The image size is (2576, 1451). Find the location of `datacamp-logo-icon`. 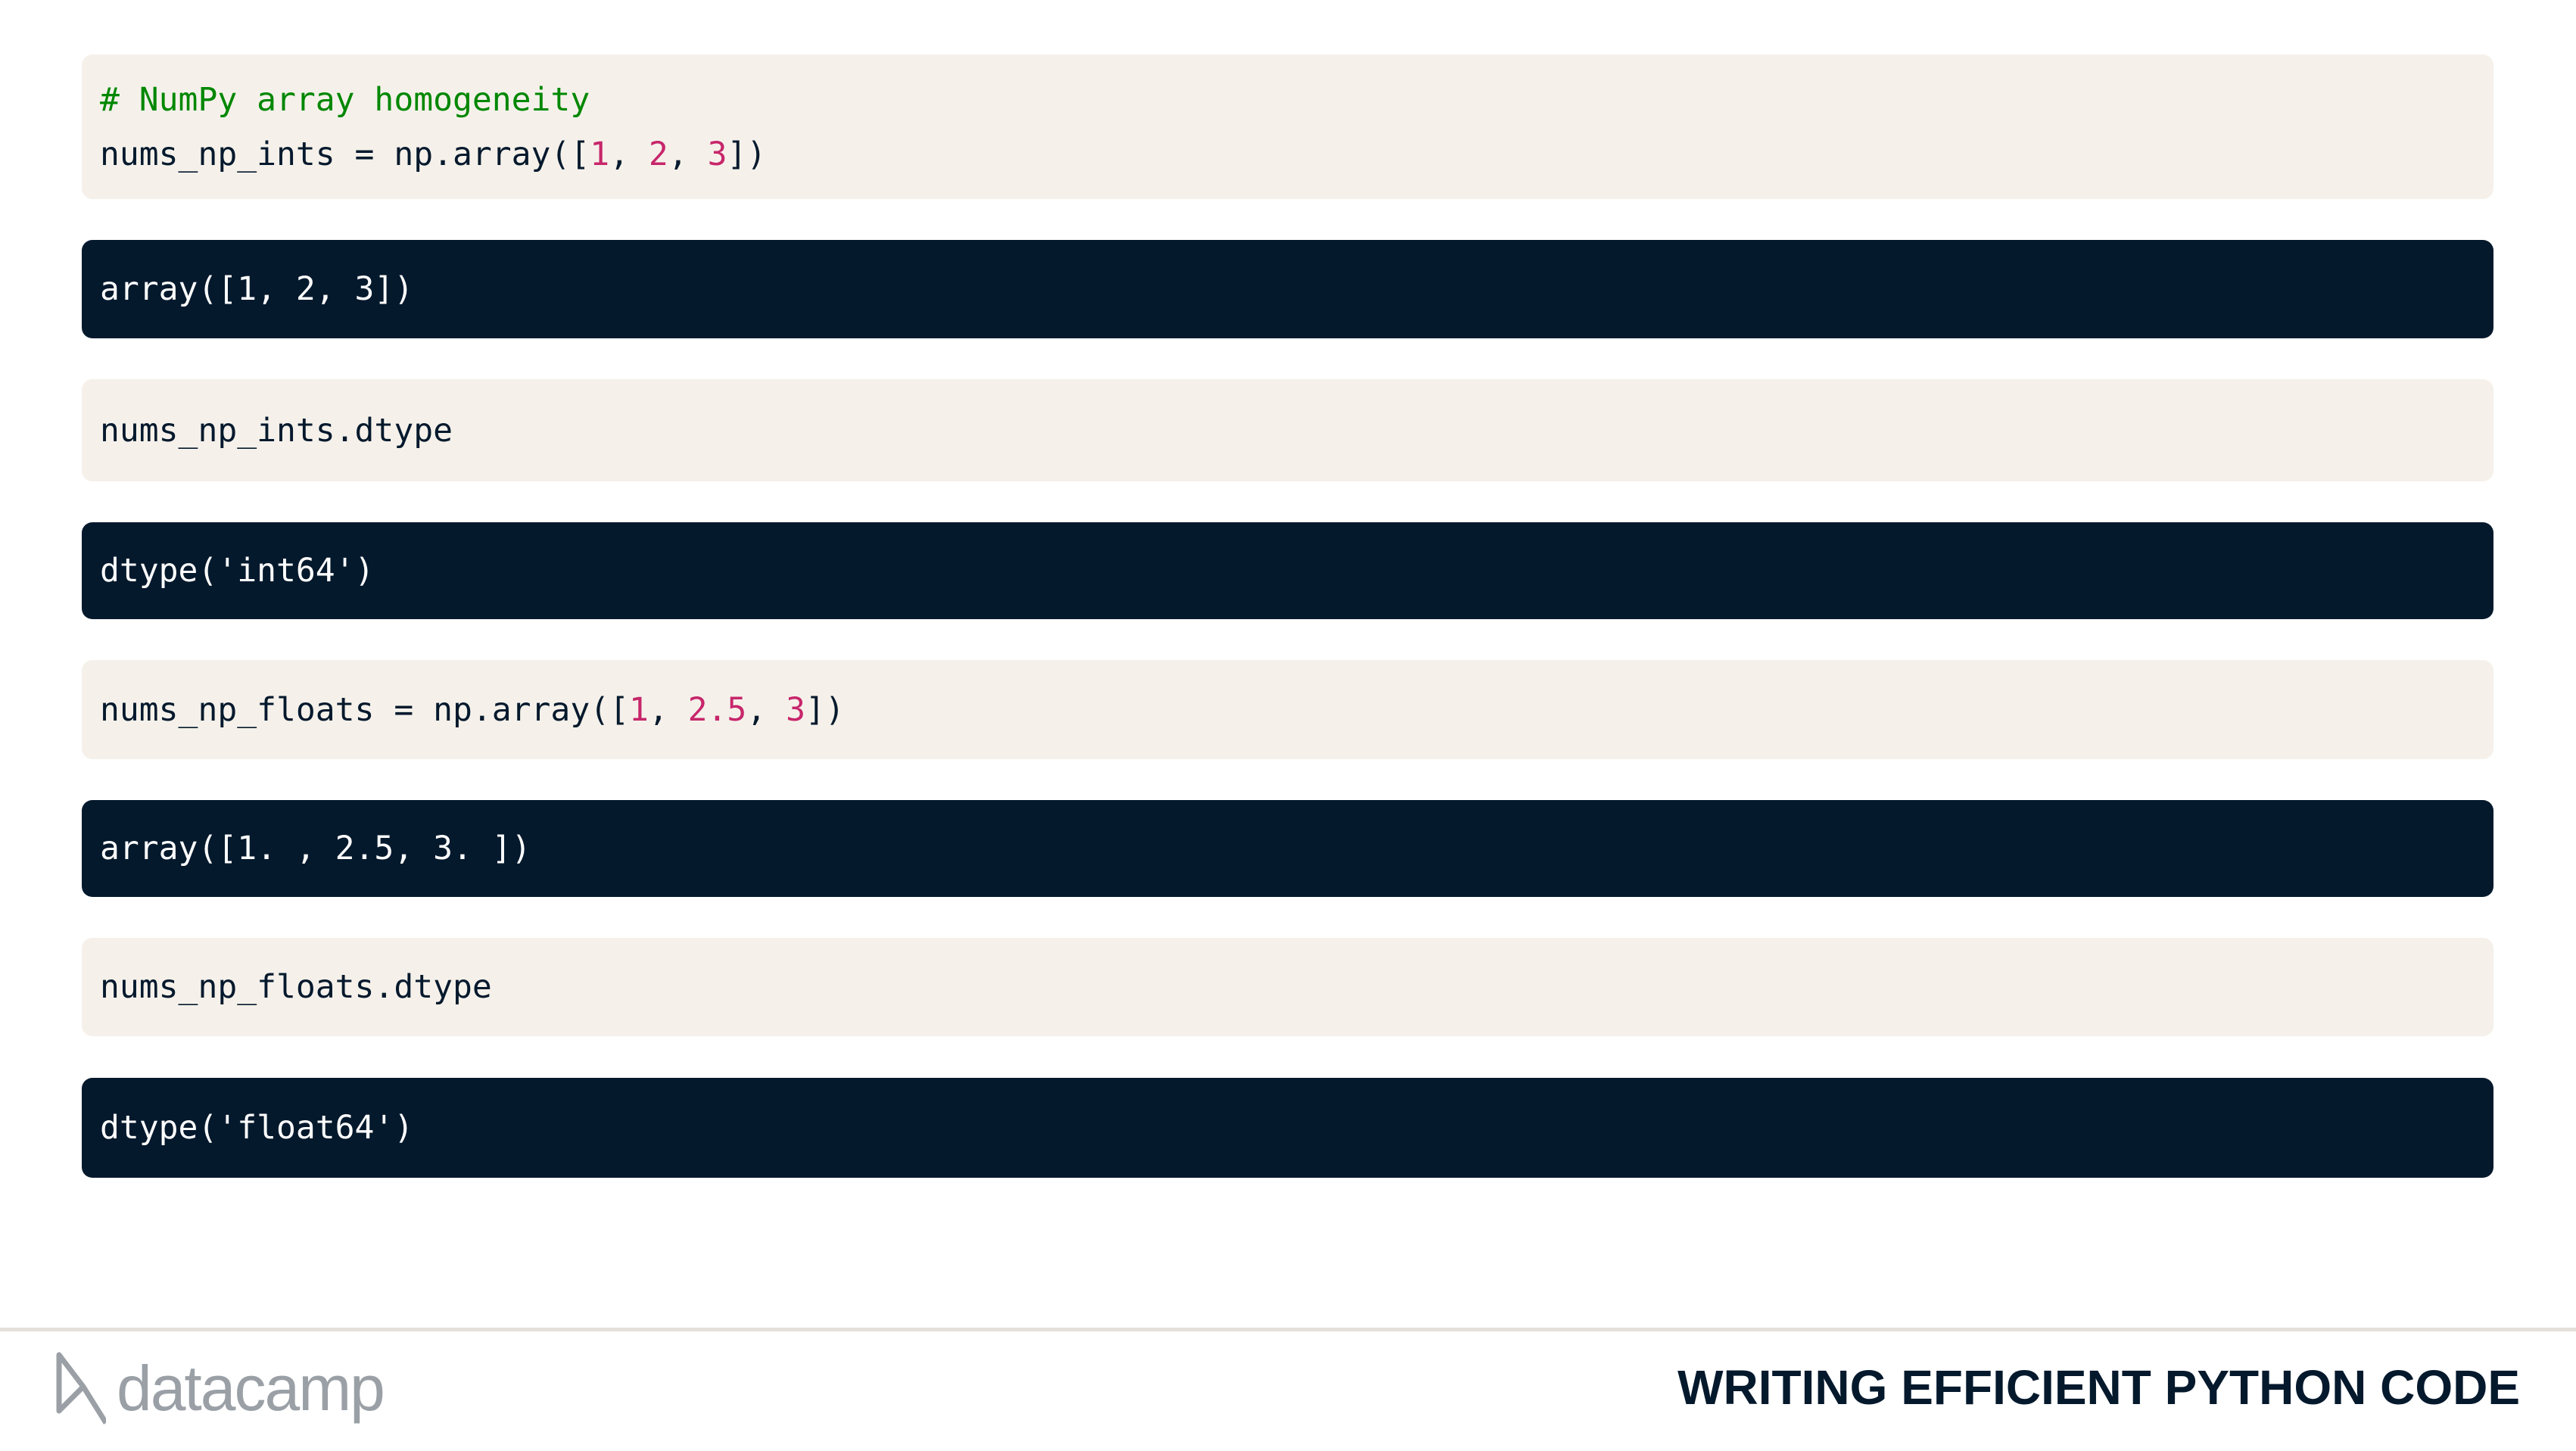

datacamp-logo-icon is located at coordinates (81, 1388).